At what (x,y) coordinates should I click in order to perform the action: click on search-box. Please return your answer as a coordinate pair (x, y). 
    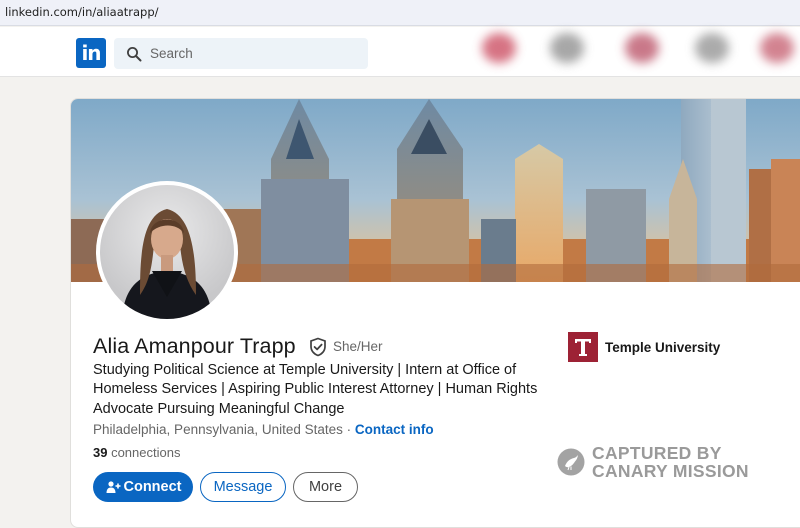
    Looking at the image, I should click on (241, 53).